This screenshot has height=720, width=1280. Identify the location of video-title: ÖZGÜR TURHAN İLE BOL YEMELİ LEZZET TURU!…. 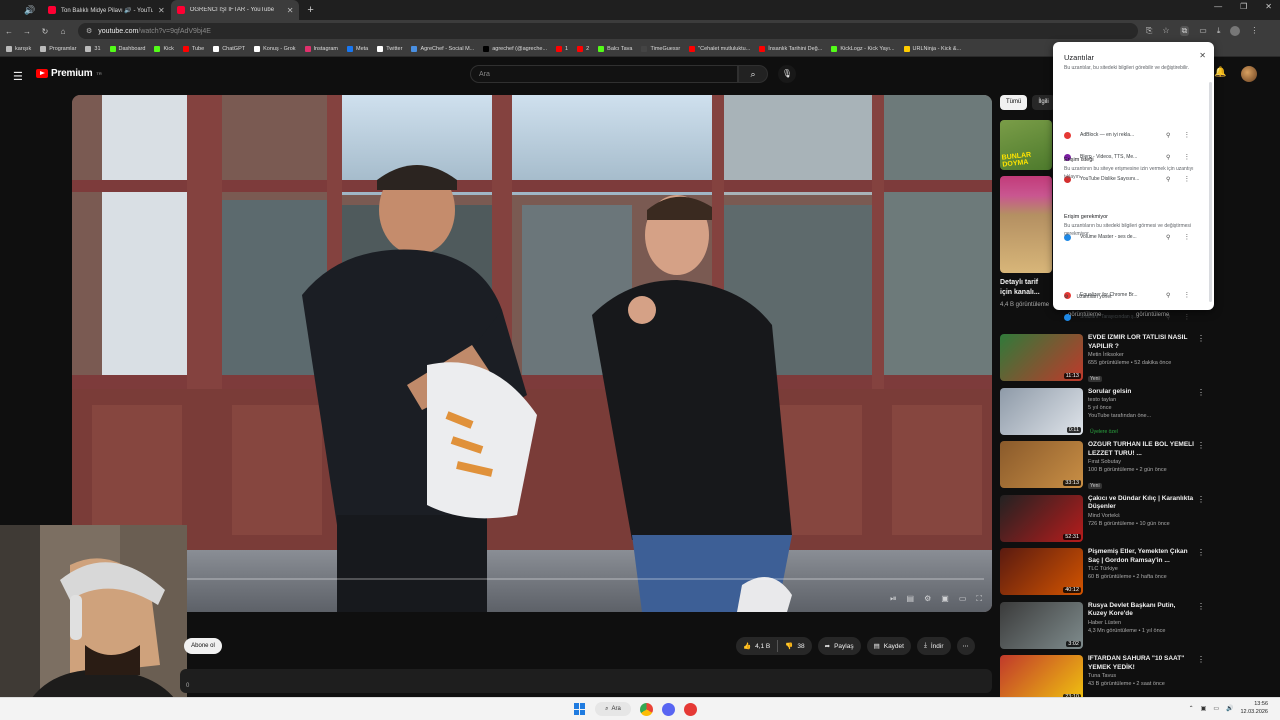
(1141, 449).